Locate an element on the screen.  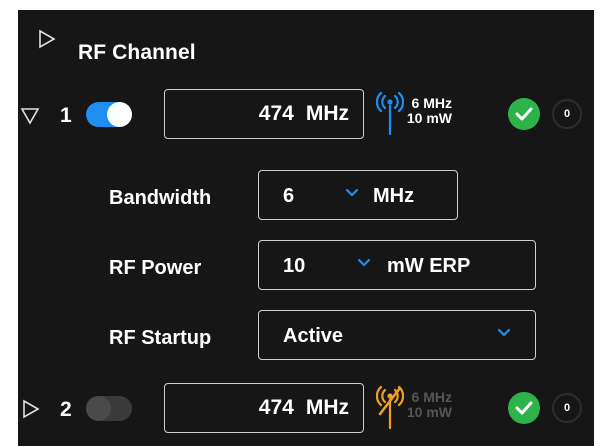
channel-2-expand-icon is located at coordinates (31, 409).